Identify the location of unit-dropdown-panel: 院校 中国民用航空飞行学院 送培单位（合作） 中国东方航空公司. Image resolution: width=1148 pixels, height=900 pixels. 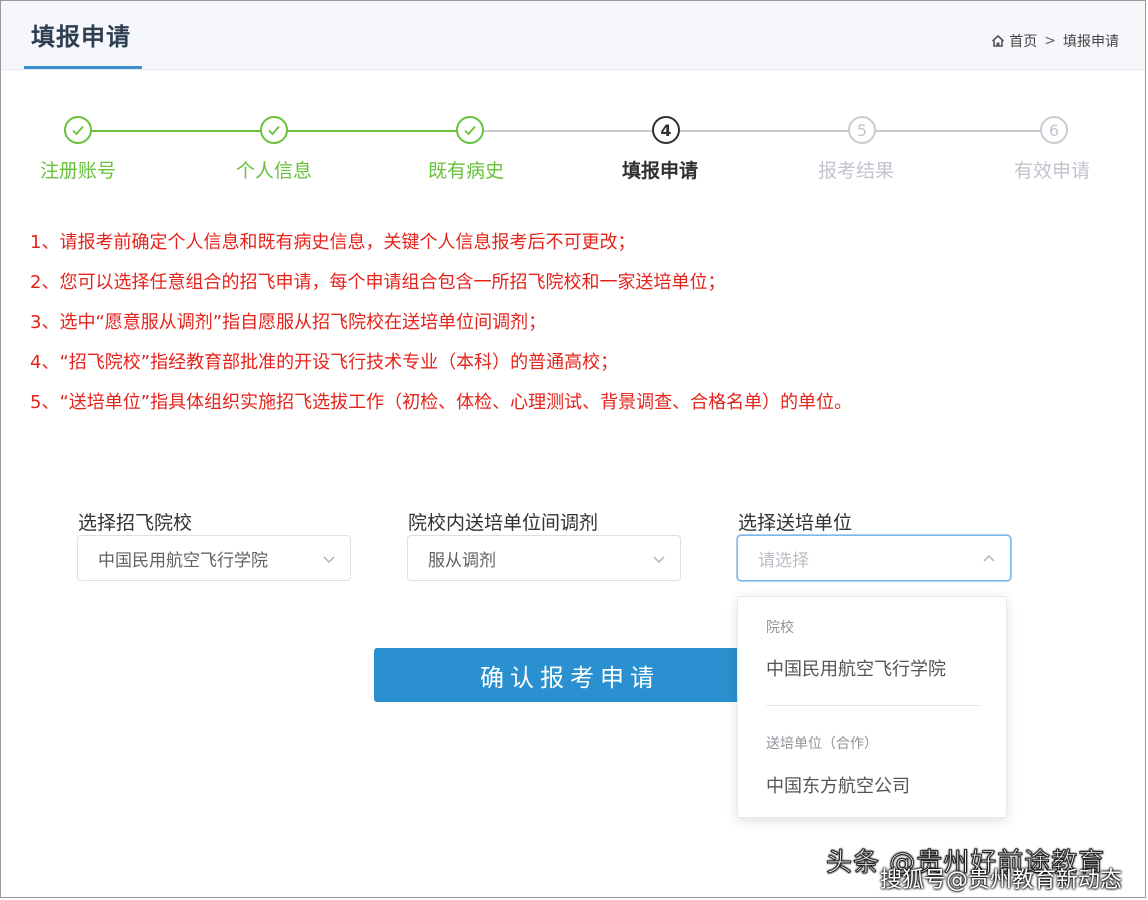
(872, 707).